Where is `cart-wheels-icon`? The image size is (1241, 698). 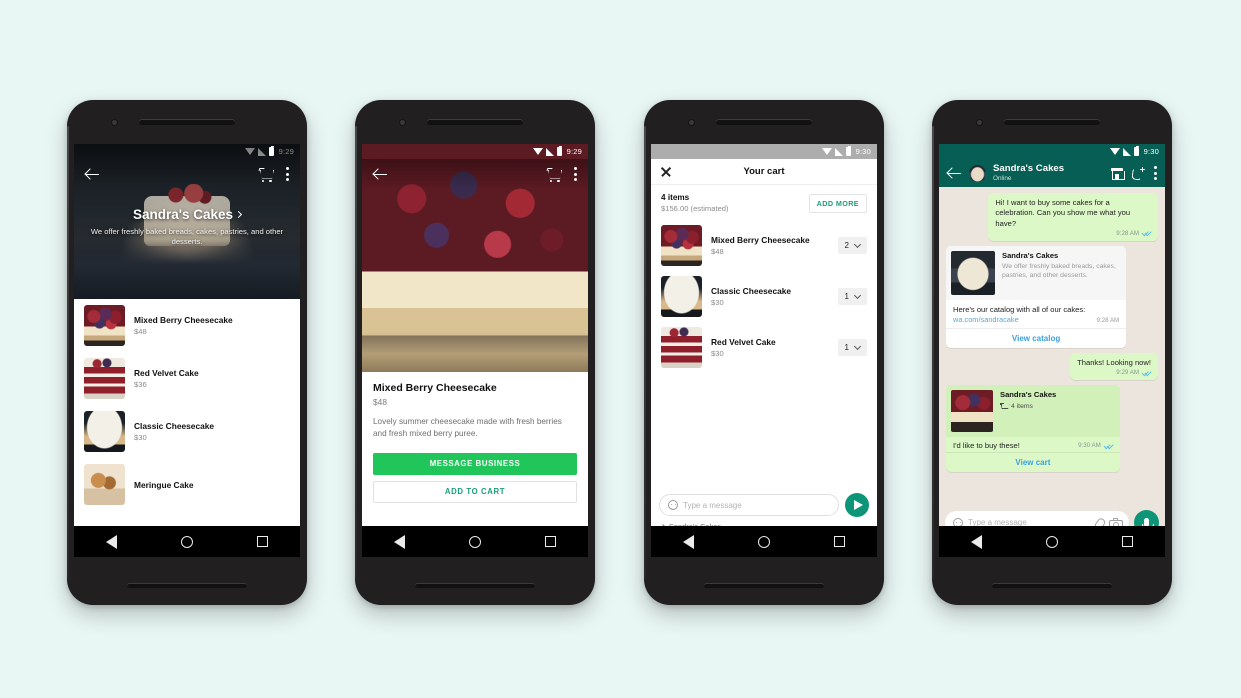 cart-wheels-icon is located at coordinates (266, 181).